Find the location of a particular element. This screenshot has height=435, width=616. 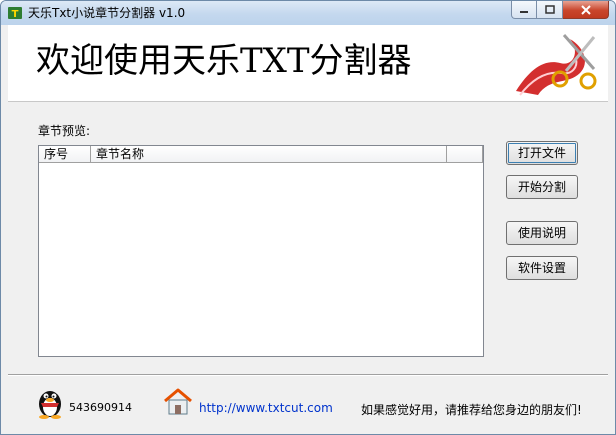

footer-divider is located at coordinates (308, 375).